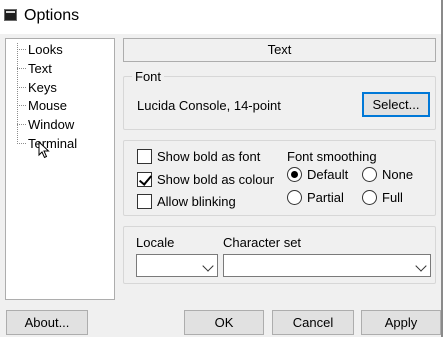  I want to click on tree-item-label: Keys, so click(42, 87).